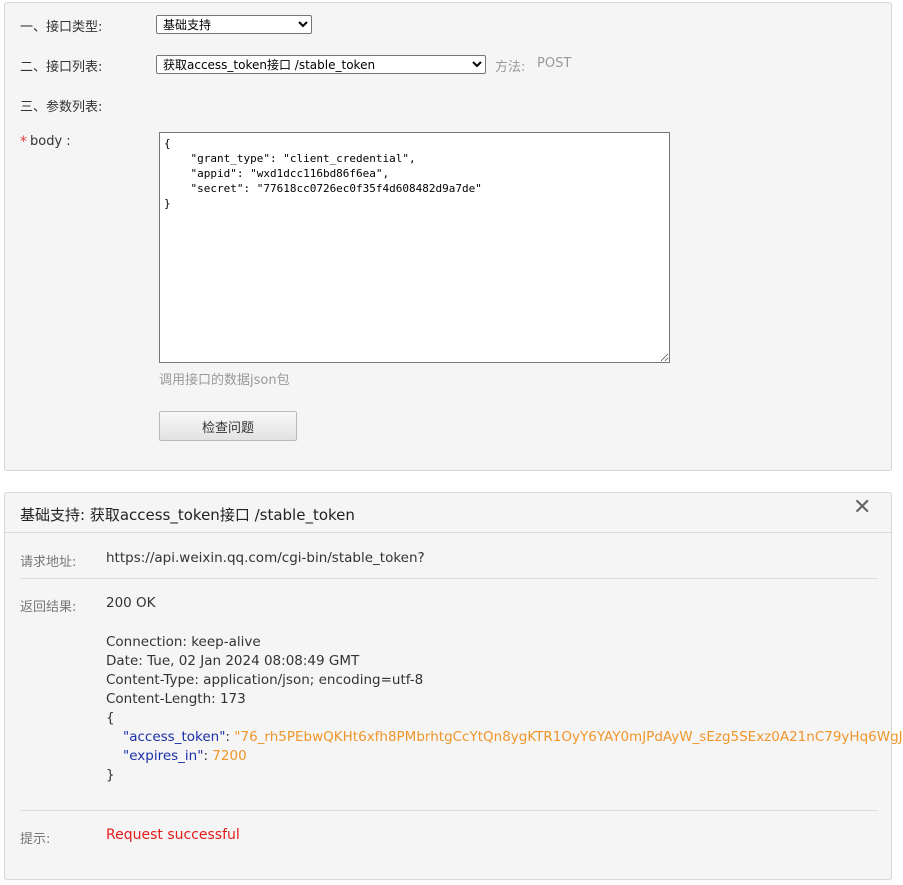  Describe the element at coordinates (174, 737) in the screenshot. I see `json-key: "access_token"` at that location.